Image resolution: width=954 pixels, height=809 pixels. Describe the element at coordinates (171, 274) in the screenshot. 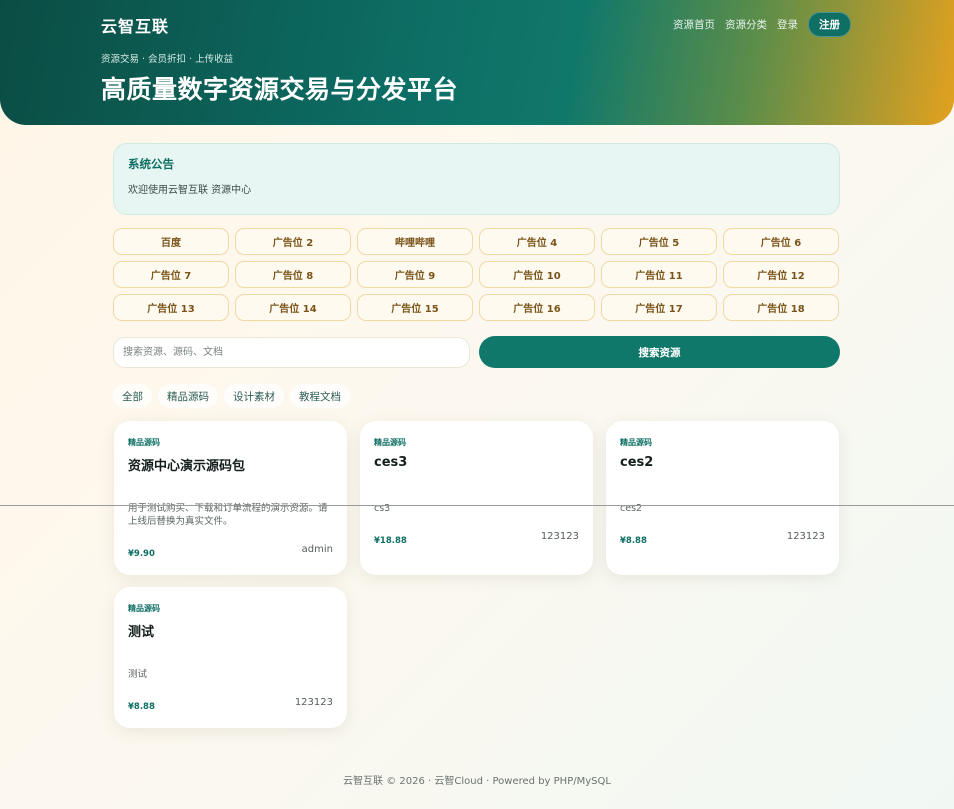

I see `ad-slot: 广告位 7` at that location.